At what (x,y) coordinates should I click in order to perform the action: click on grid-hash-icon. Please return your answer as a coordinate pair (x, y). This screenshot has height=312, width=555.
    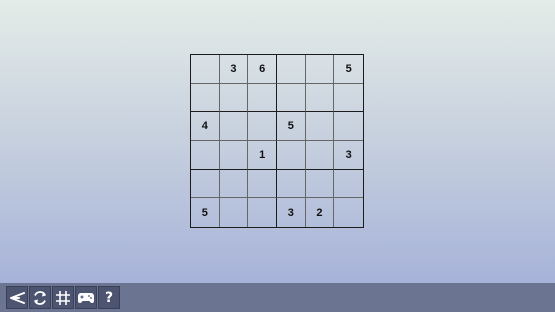
    Looking at the image, I should click on (63, 297).